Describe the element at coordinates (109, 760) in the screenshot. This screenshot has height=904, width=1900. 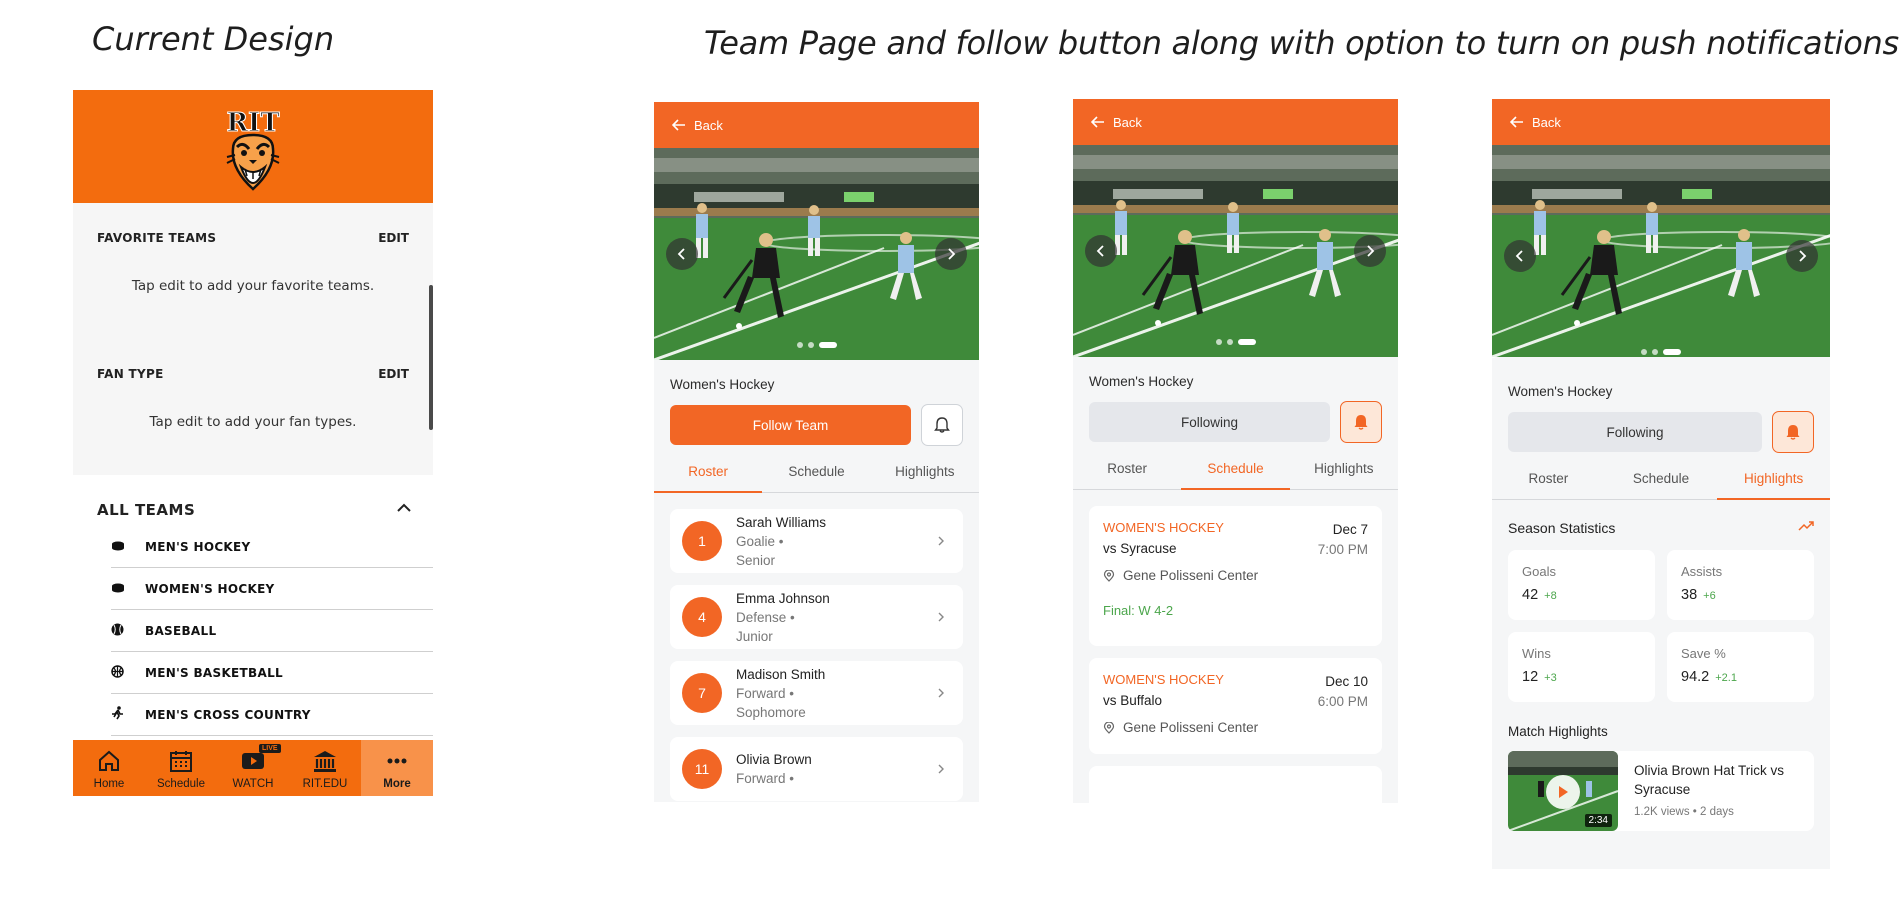
I see `home-icon` at that location.